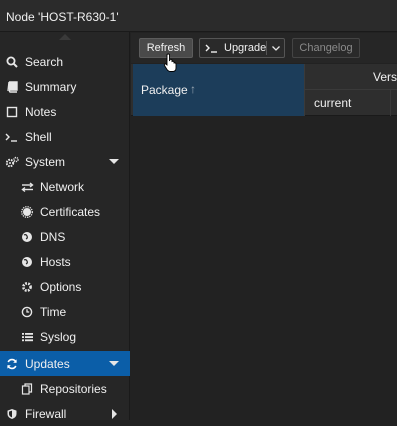  I want to click on sidebar-item-label: Network, so click(62, 186).